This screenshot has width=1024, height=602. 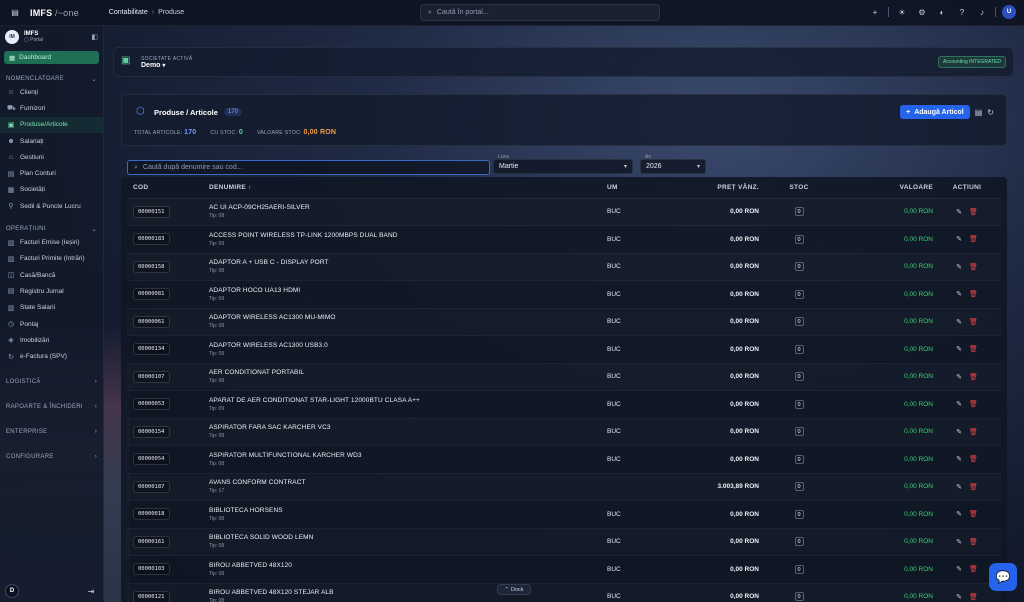 What do you see at coordinates (51, 141) in the screenshot?
I see `sidebar-item-3: ☻ Salariați` at bounding box center [51, 141].